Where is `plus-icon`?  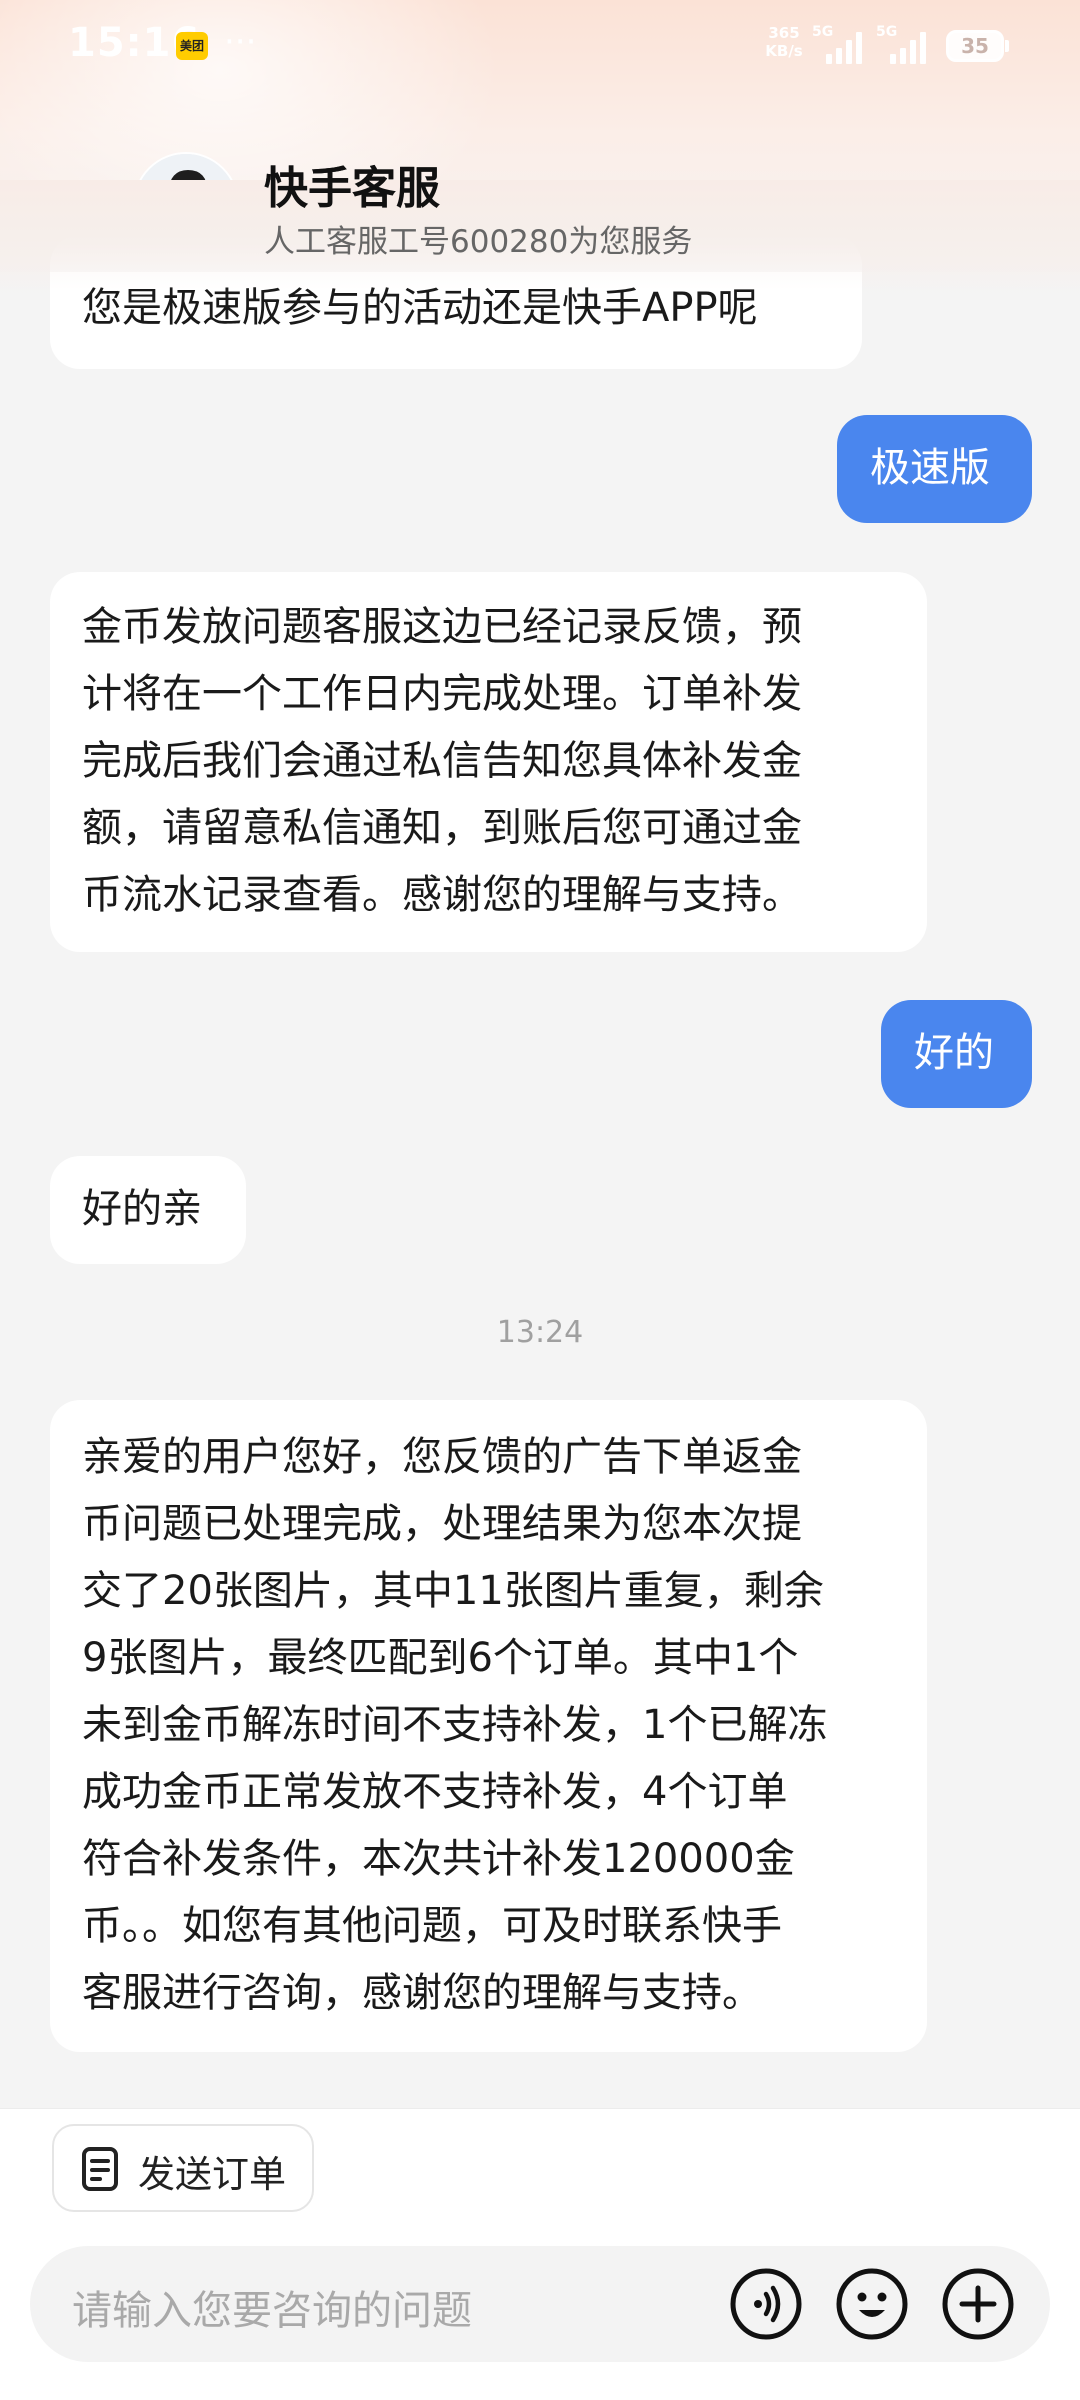
plus-icon is located at coordinates (978, 2304).